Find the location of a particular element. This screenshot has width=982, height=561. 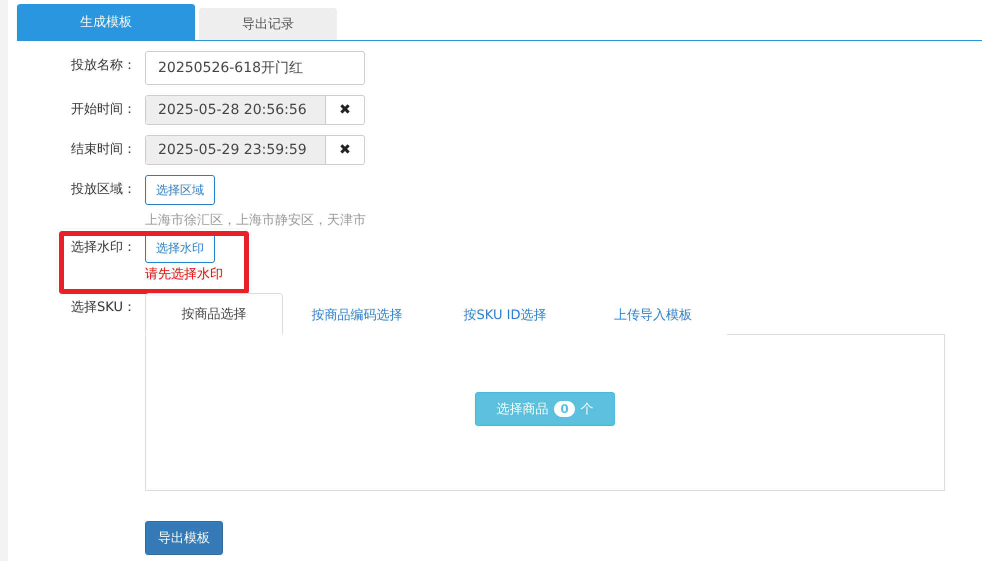

field-label: 选择水印： is located at coordinates (103, 248).